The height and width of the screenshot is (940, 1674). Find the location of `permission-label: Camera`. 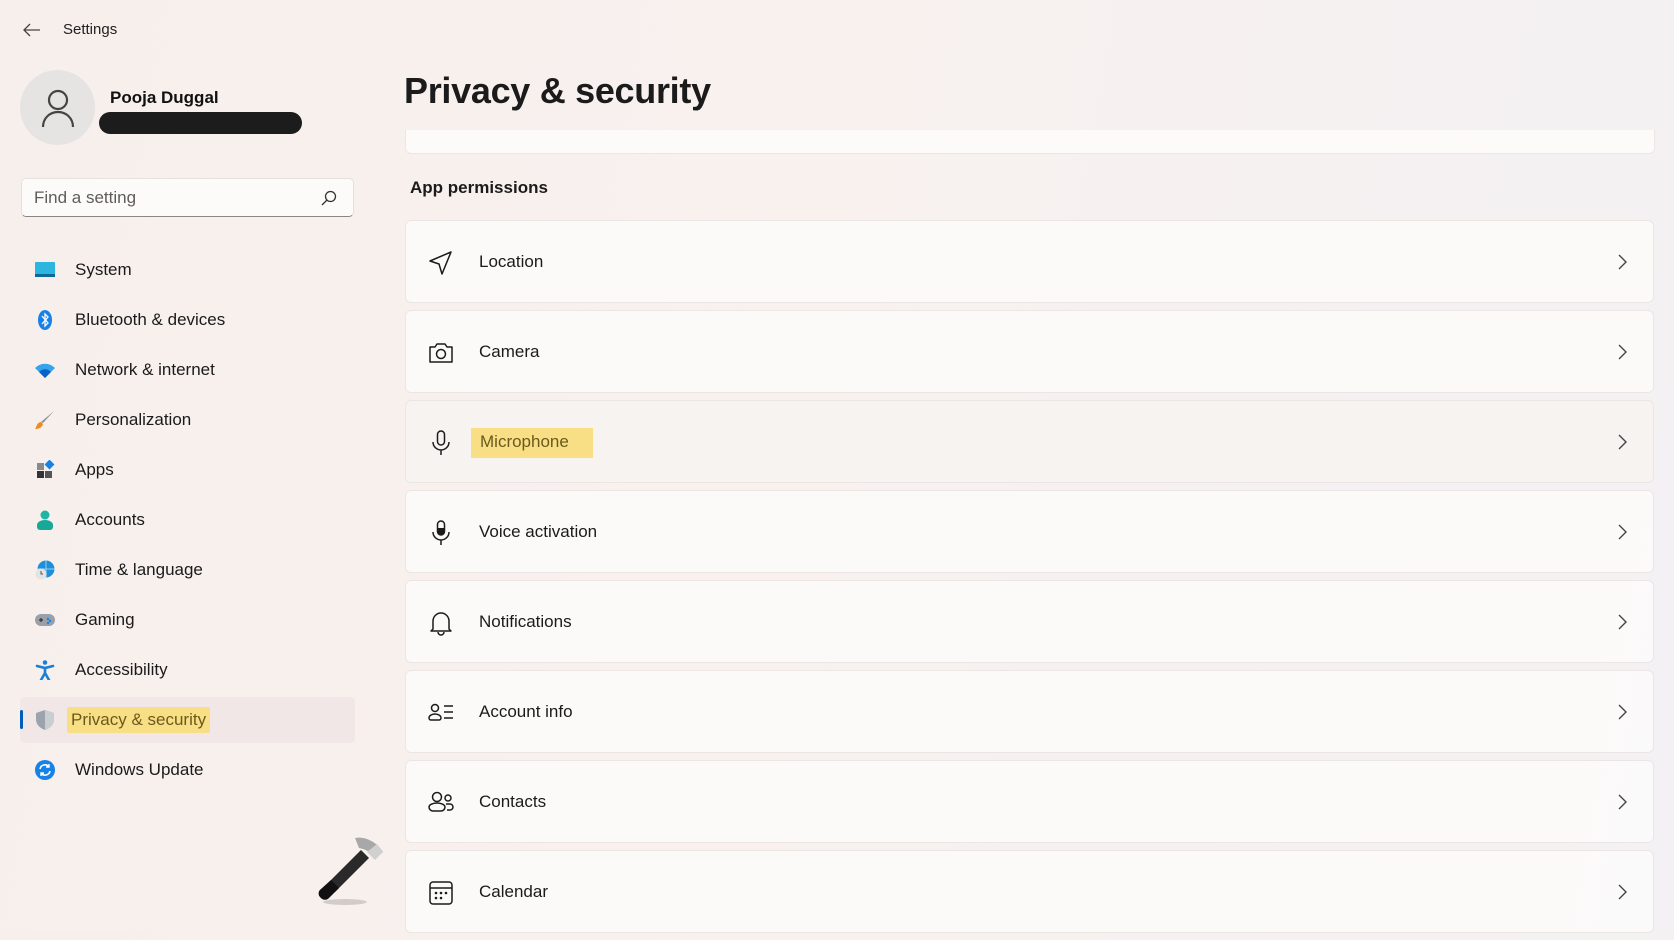

permission-label: Camera is located at coordinates (509, 351).